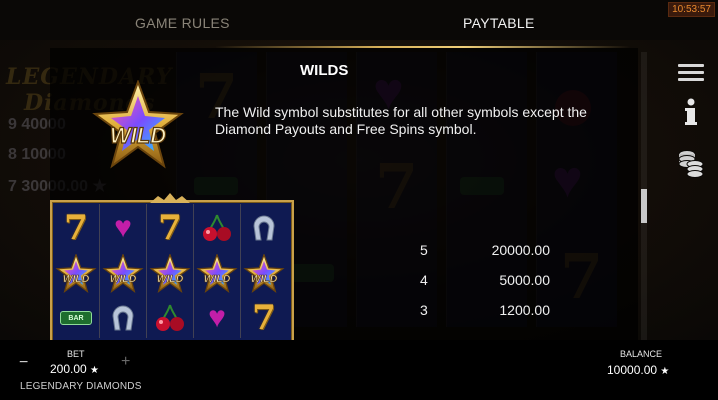 This screenshot has height=400, width=718. I want to click on payout-row: 5 20000.00, so click(490, 252).